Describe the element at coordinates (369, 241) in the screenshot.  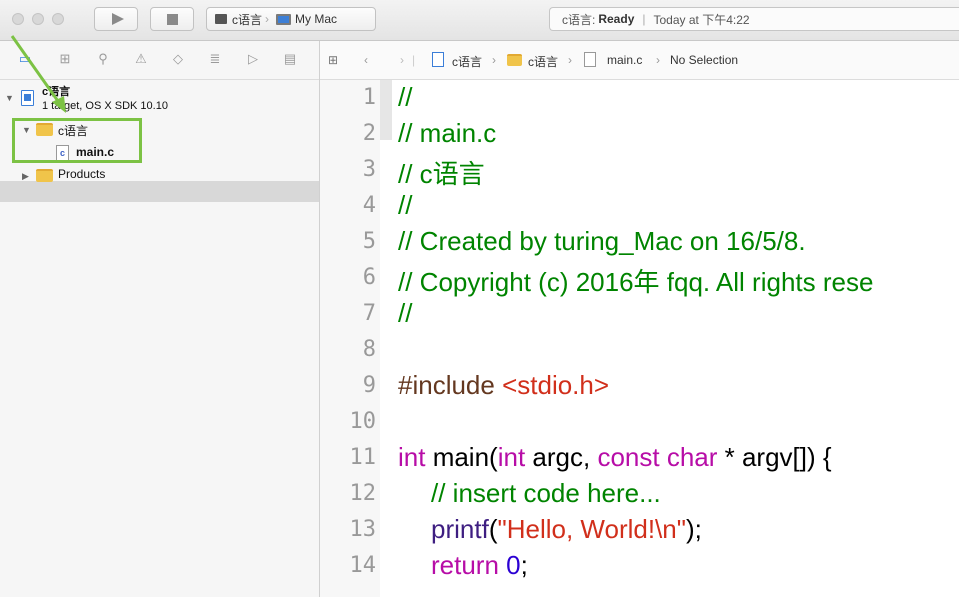
I see `line-number: 5` at that location.